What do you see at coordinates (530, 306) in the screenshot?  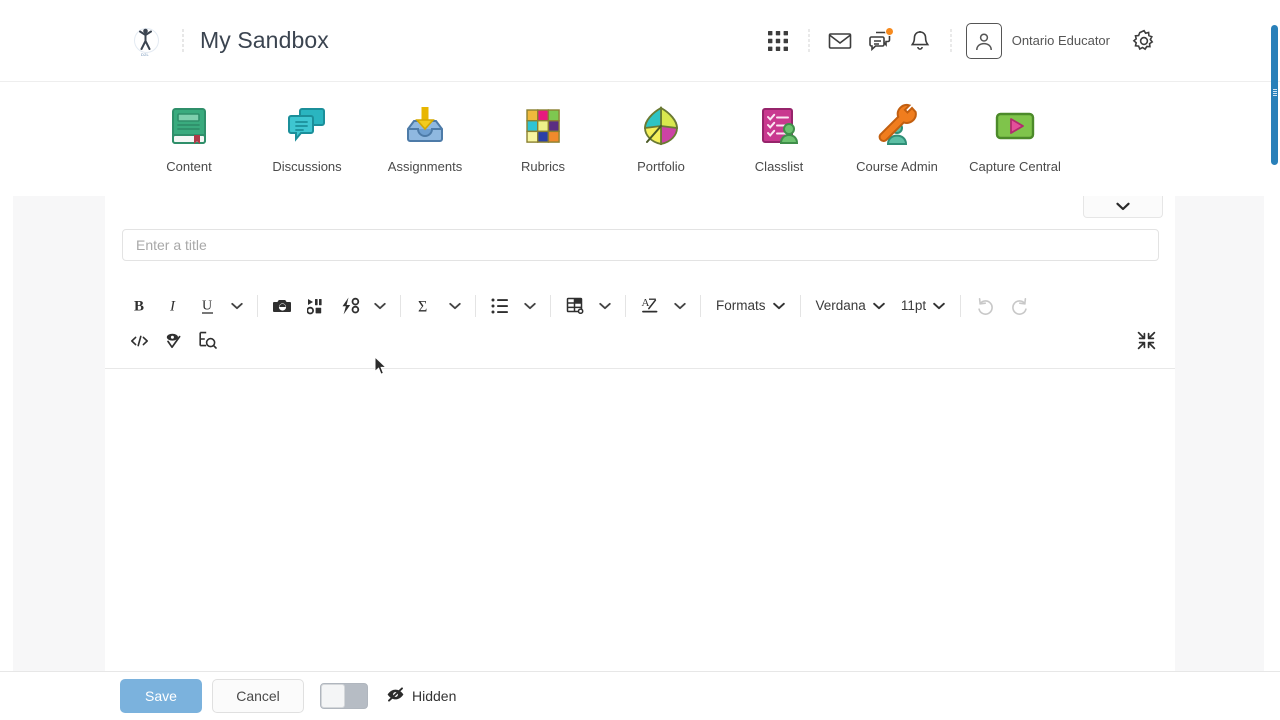 I see `list-more-caret-icon` at bounding box center [530, 306].